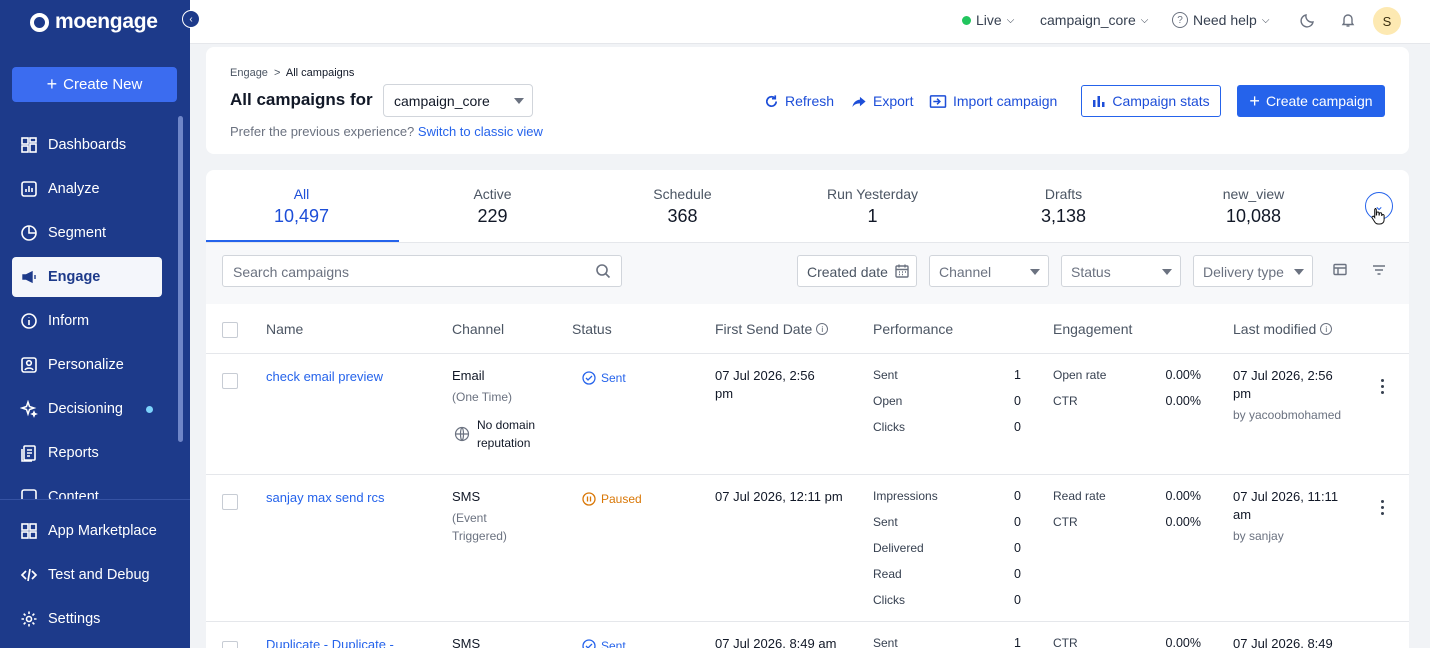 This screenshot has height=648, width=1430. I want to click on import-campaign-button: Import campaign, so click(993, 101).